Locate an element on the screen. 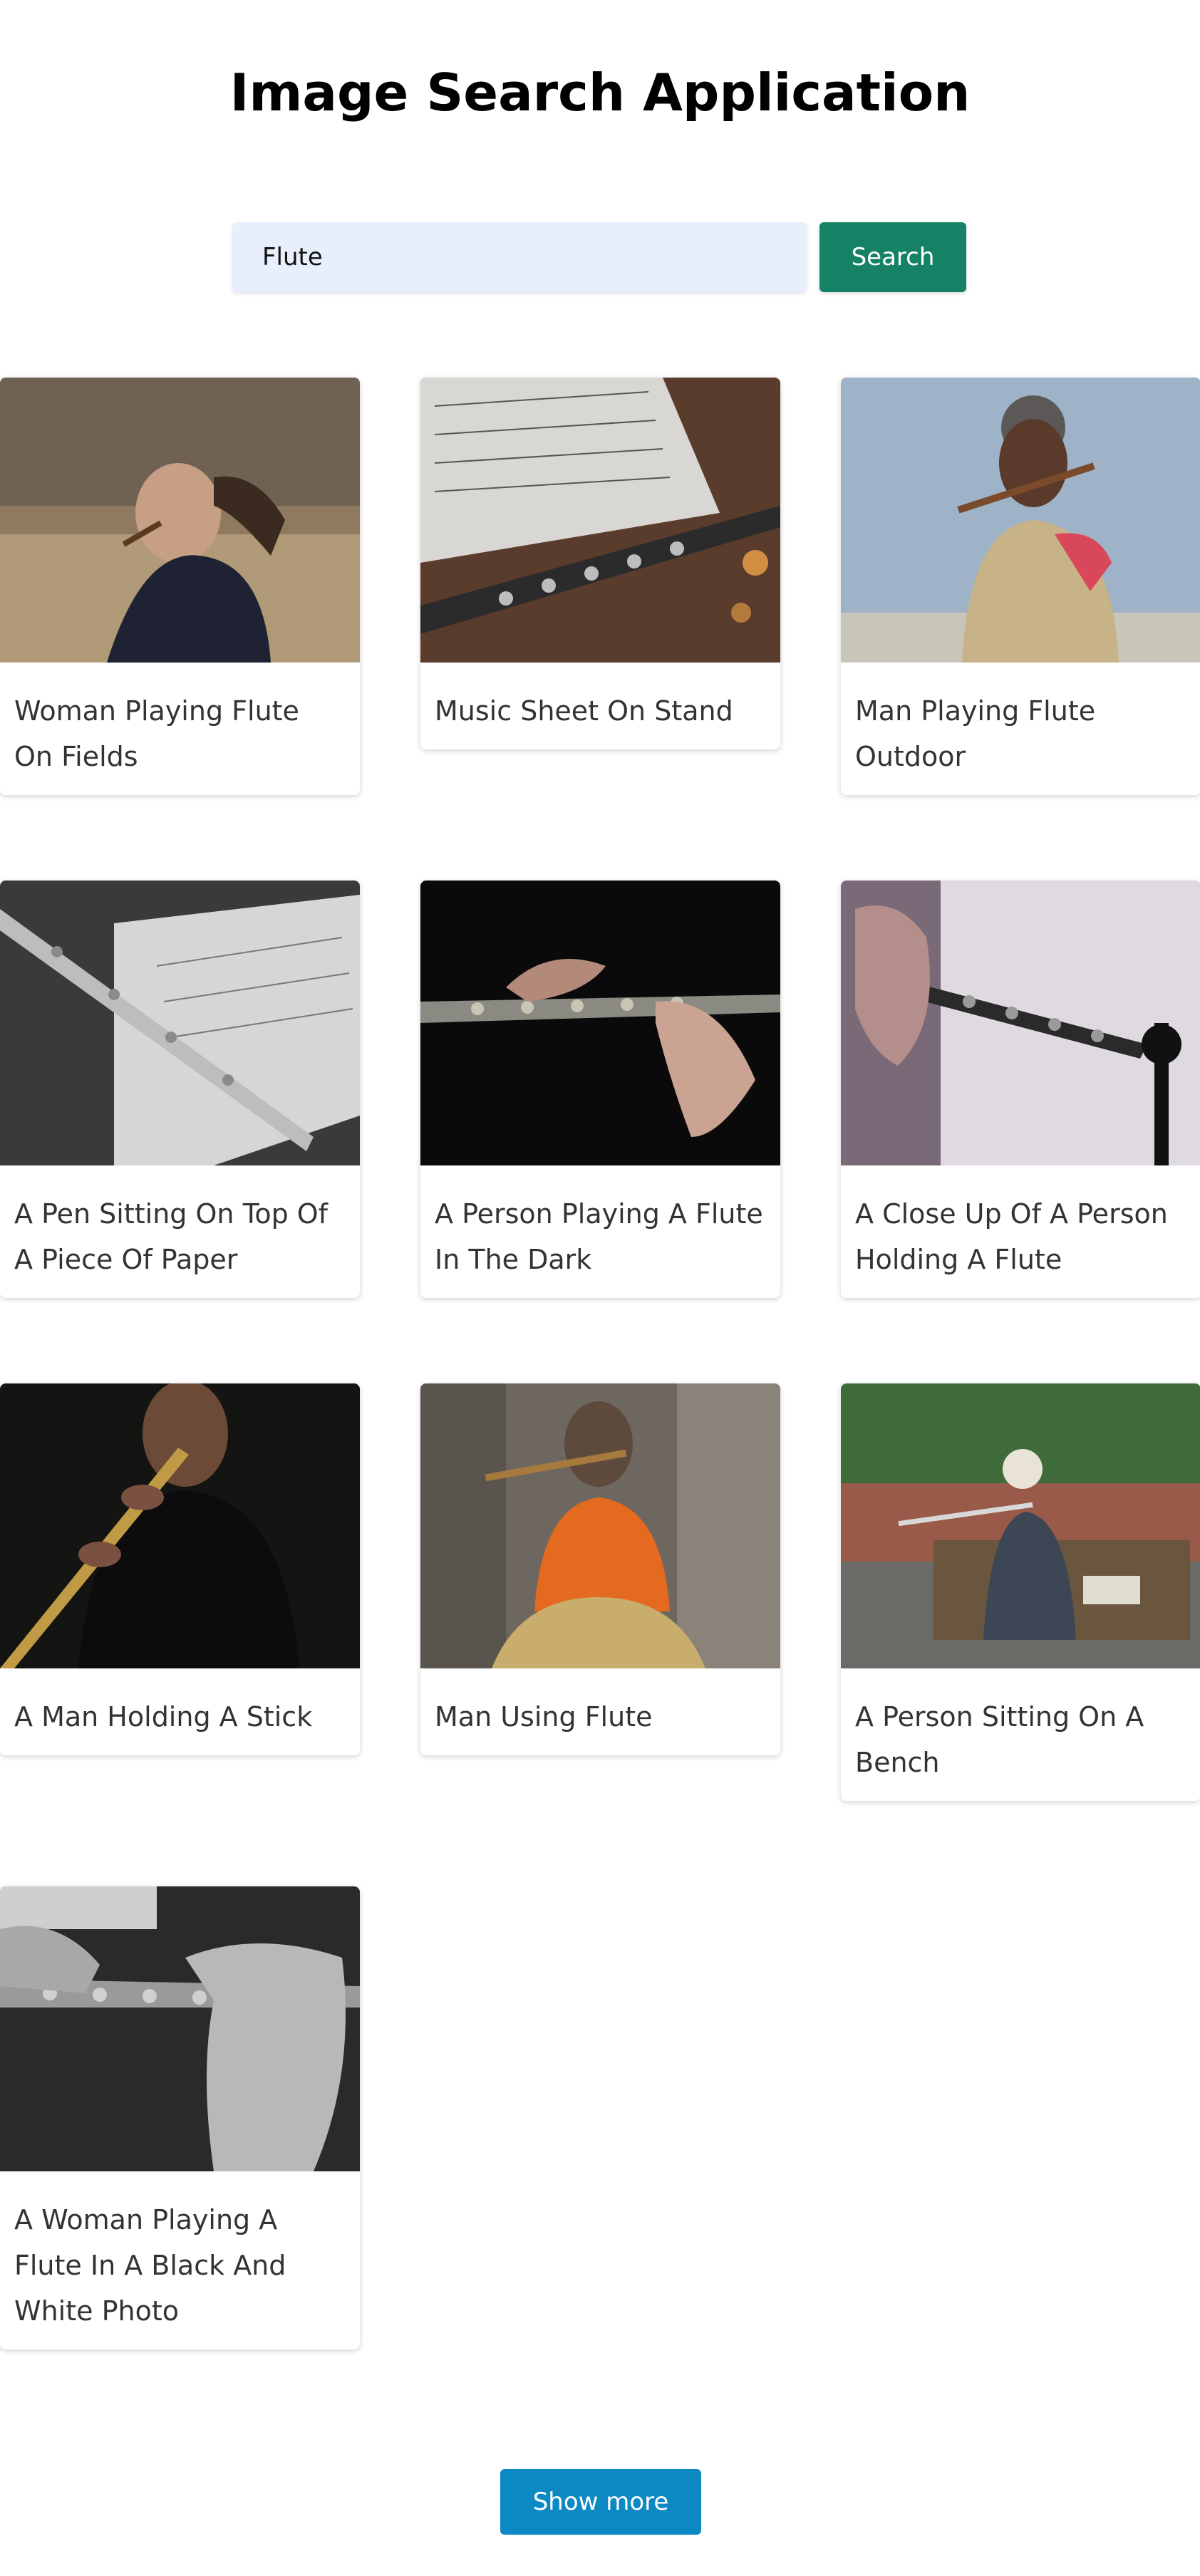 The width and height of the screenshot is (1200, 2576). result-caption: Man Playing Flute Outdoor is located at coordinates (975, 733).